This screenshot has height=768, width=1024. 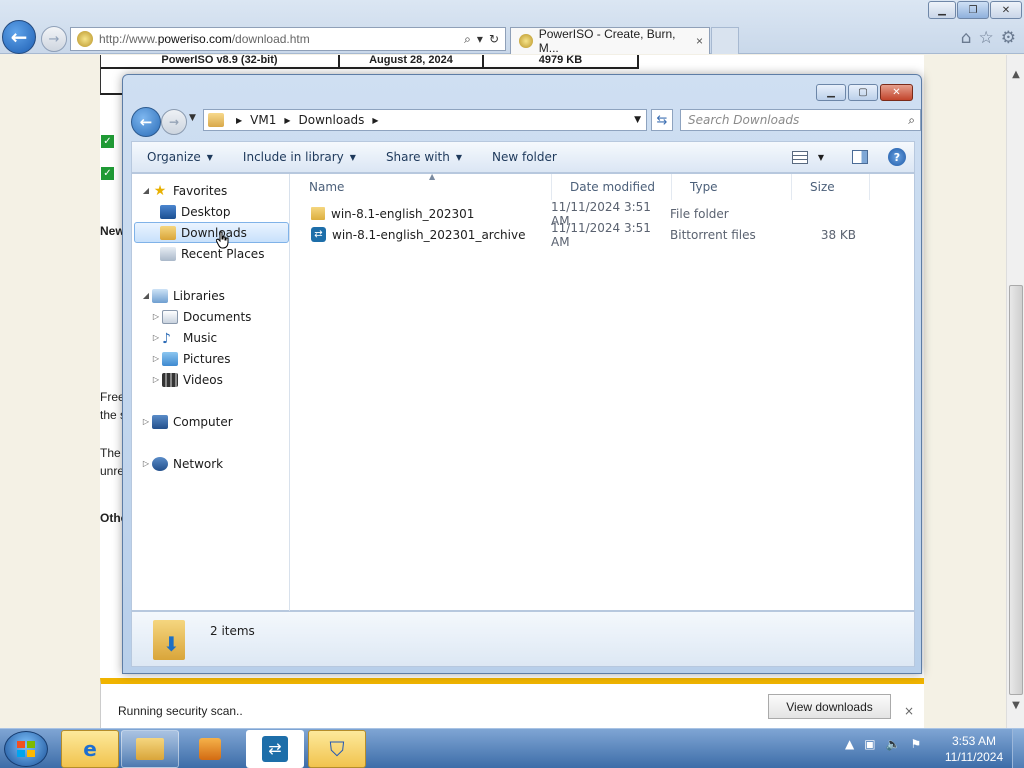 I want to click on include-in-library-menu: Include in library ▼, so click(x=299, y=157).